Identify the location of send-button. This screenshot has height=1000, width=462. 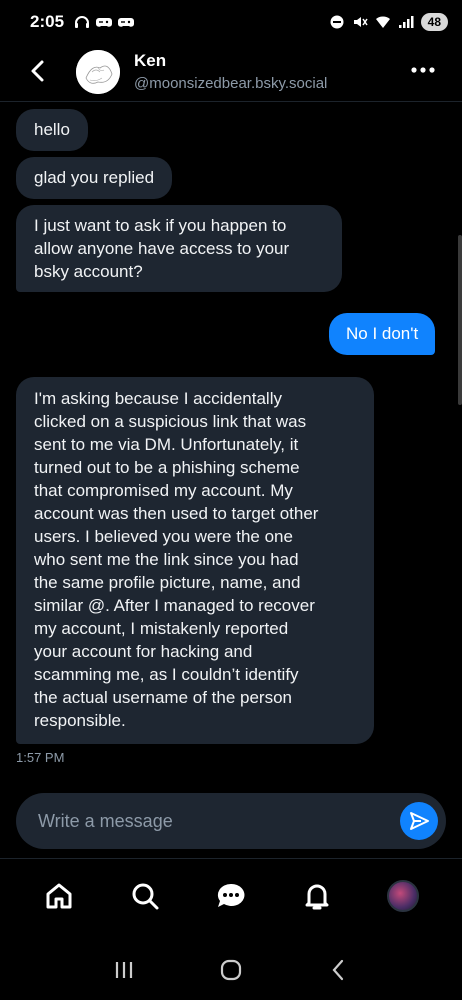
(419, 821).